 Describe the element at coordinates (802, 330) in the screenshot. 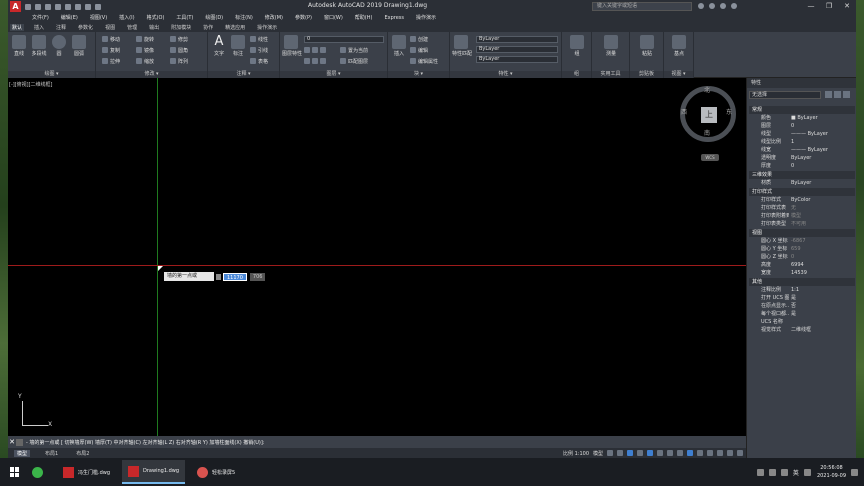

I see `property-row: 视觉样式 二维线框` at that location.